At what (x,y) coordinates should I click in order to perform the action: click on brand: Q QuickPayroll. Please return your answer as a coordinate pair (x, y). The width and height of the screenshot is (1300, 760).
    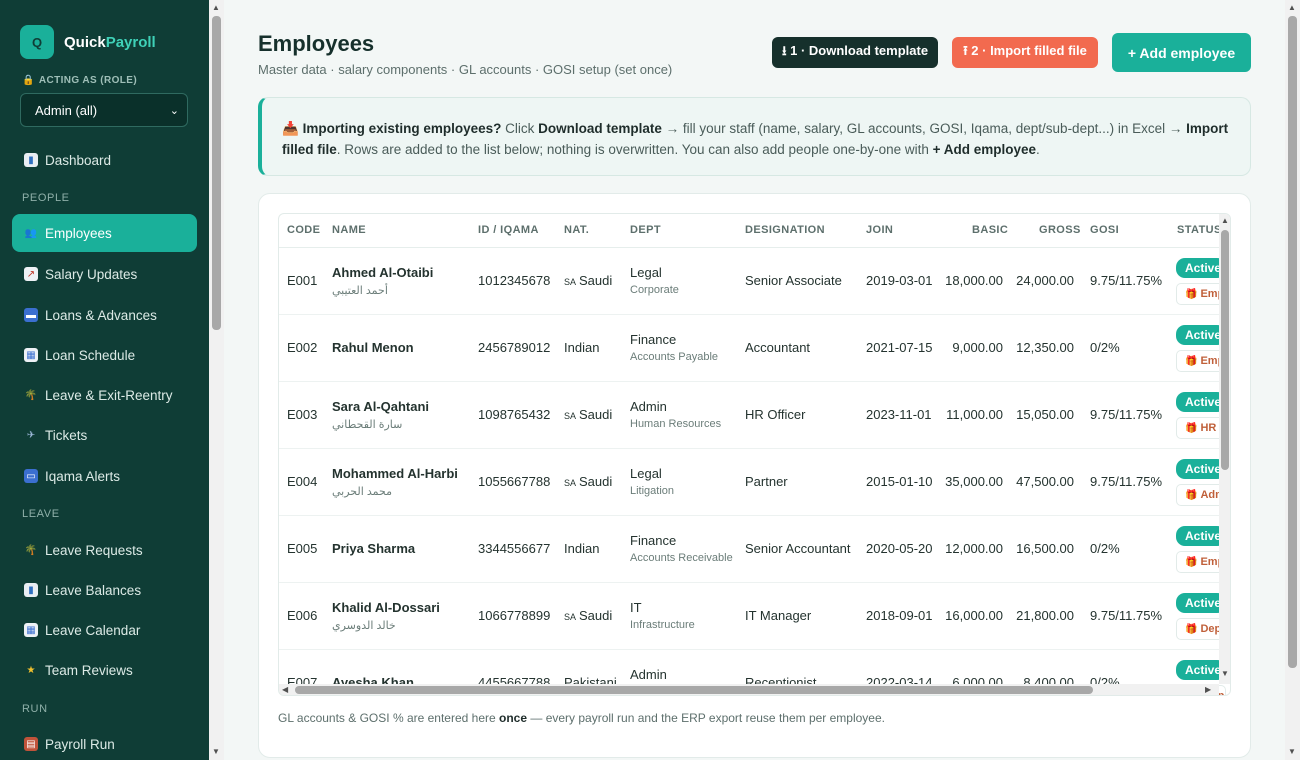
    Looking at the image, I should click on (88, 42).